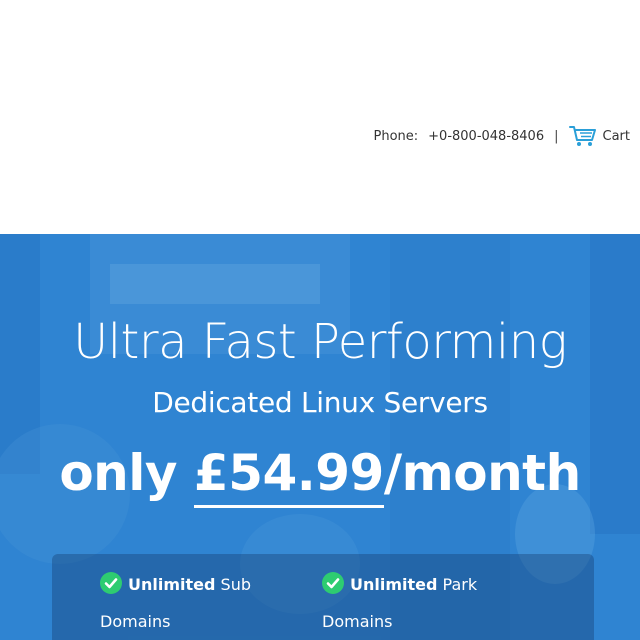 The width and height of the screenshot is (640, 640). Describe the element at coordinates (126, 473) in the screenshot. I see `price-prefix: only` at that location.